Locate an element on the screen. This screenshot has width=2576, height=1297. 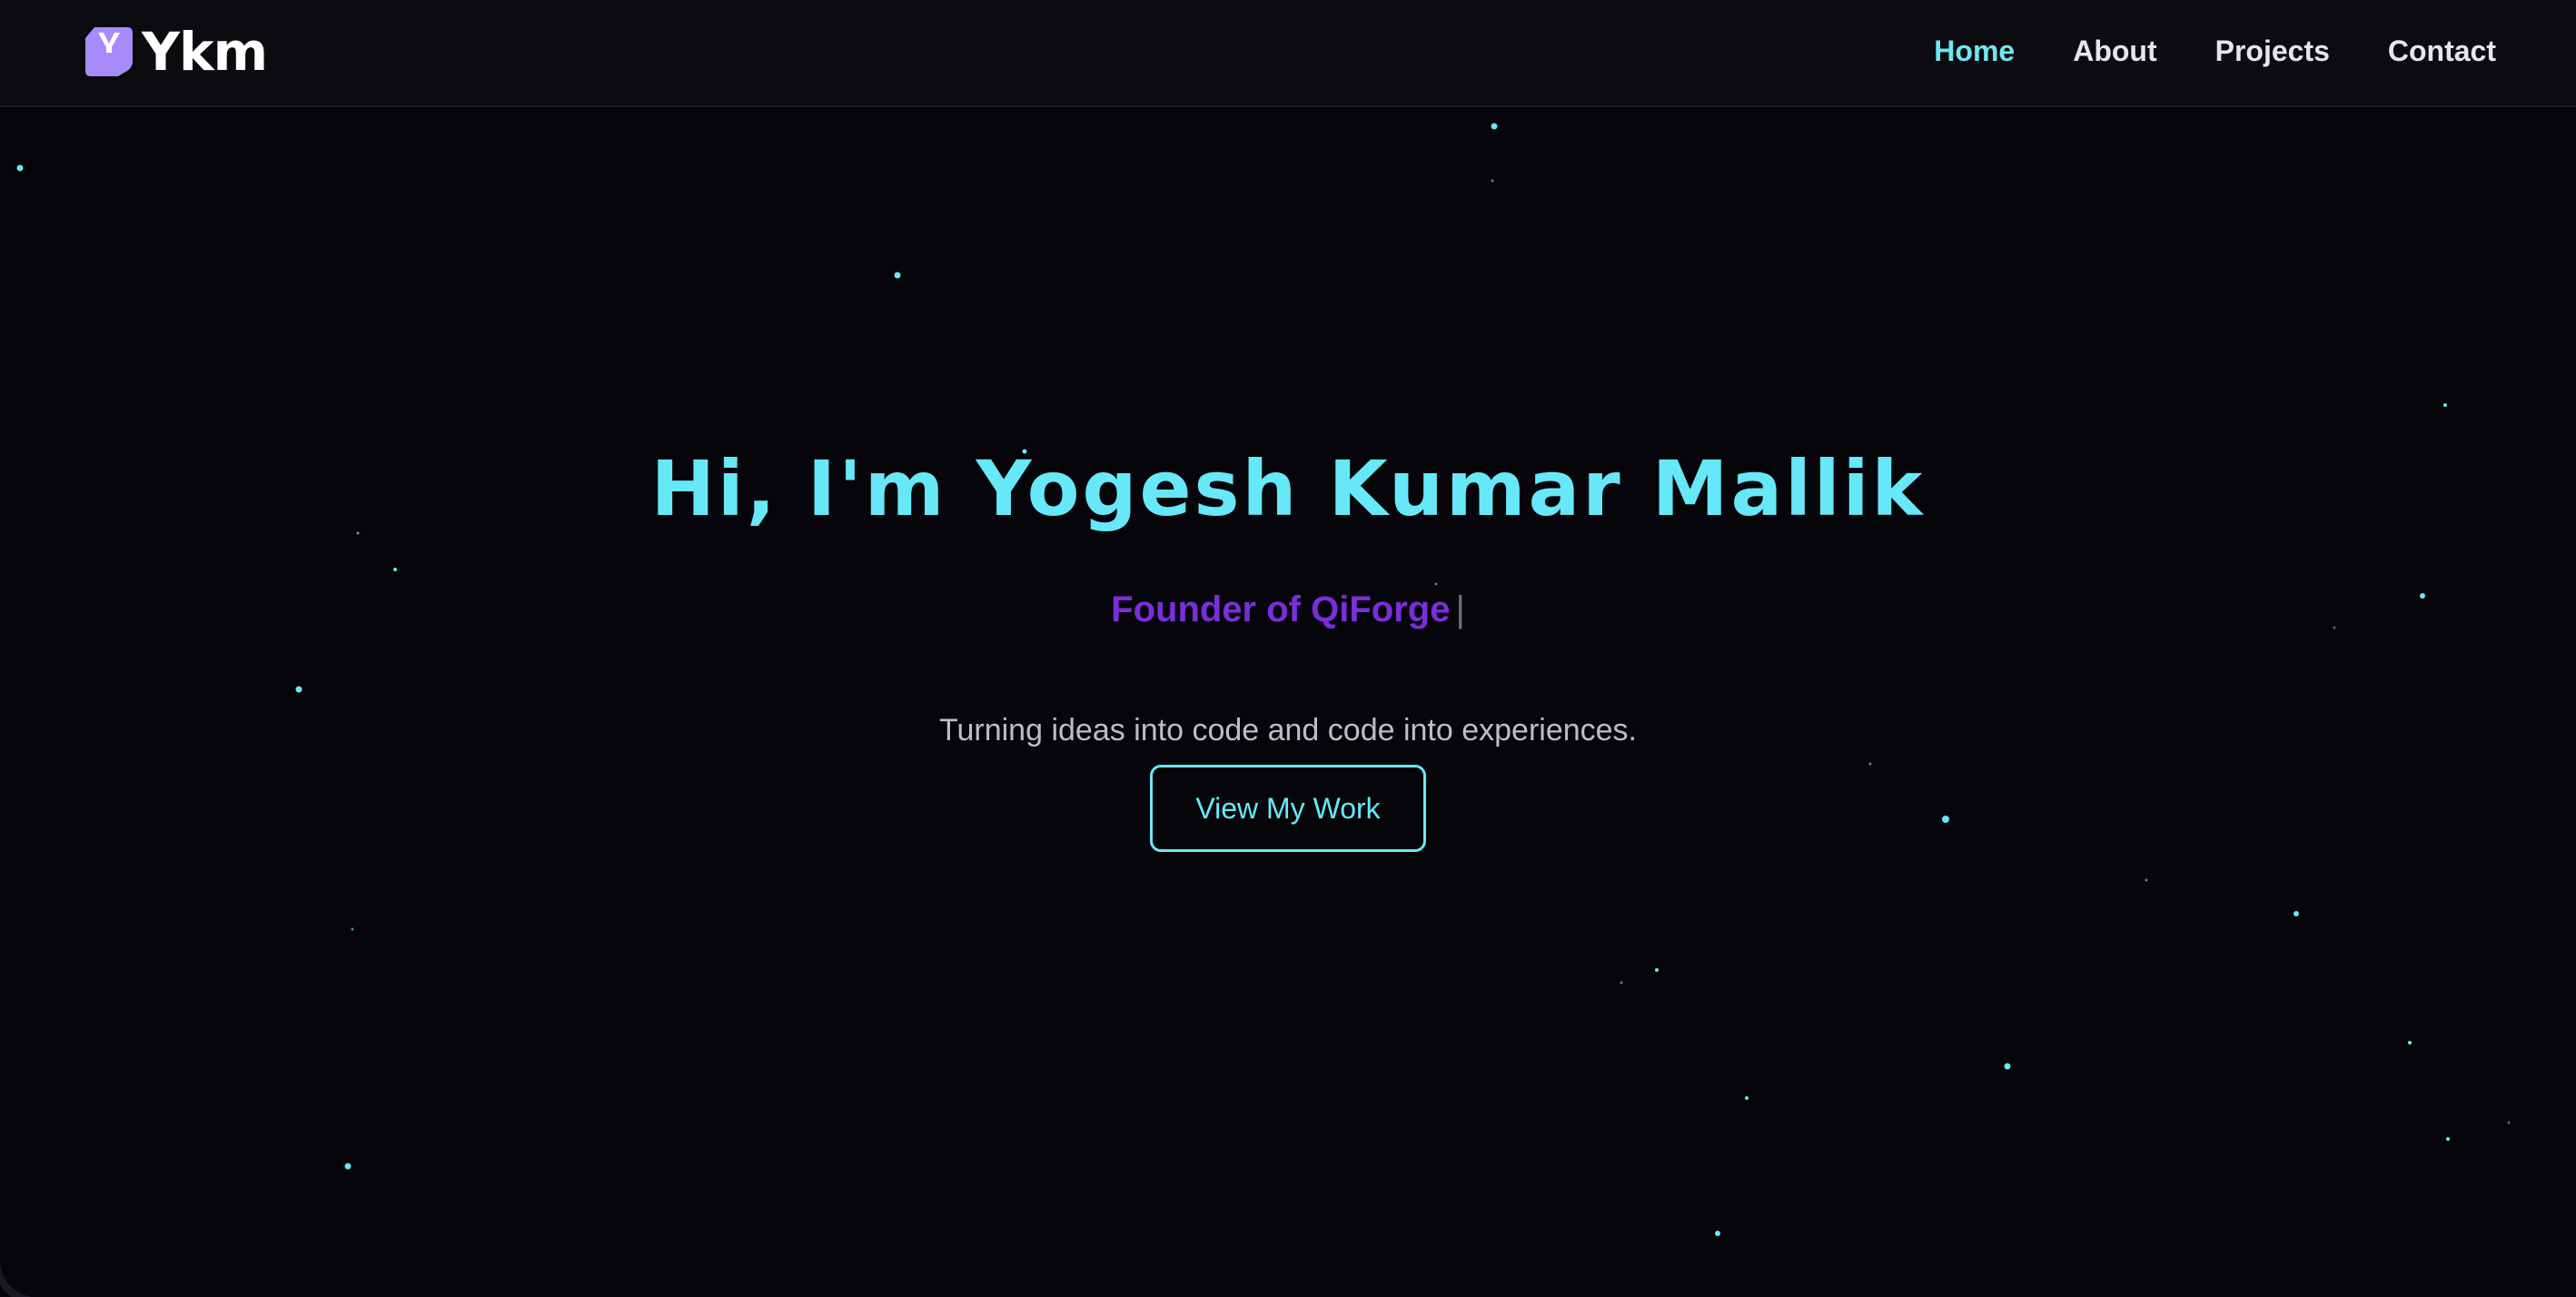
nav-link-contact: Contact is located at coordinates (2442, 52).